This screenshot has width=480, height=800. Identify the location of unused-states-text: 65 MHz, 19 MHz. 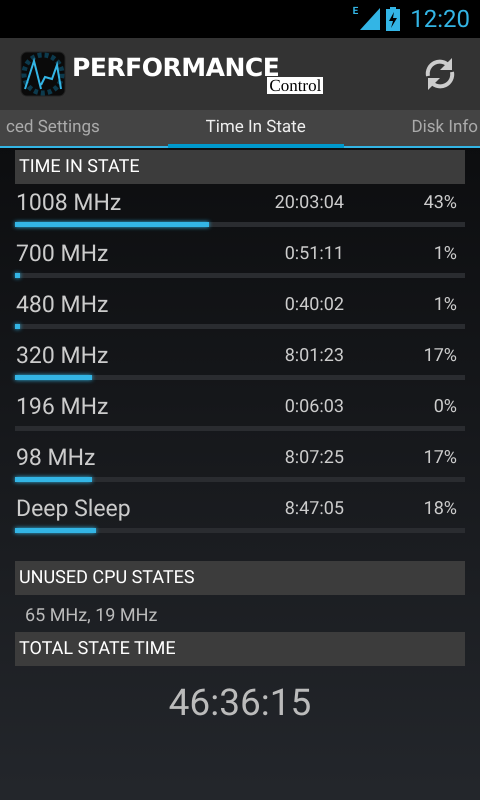
(91, 616).